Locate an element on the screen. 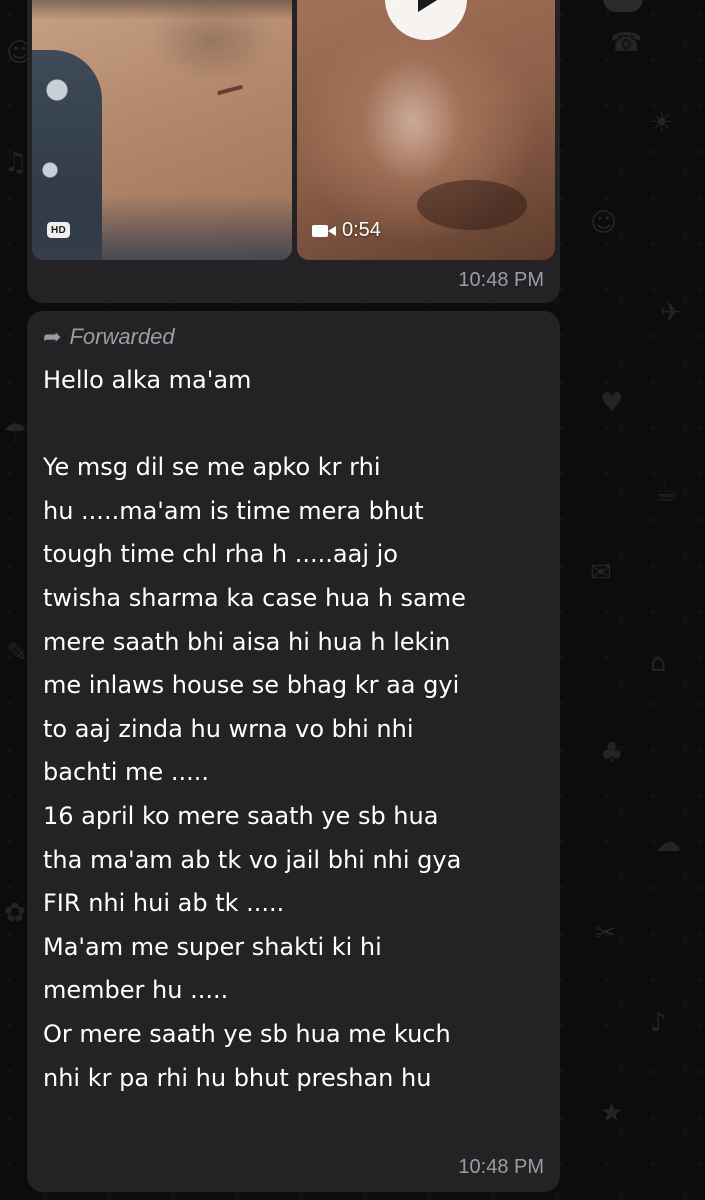 This screenshot has height=1200, width=705. doodle-icon: ✎ is located at coordinates (17, 653).